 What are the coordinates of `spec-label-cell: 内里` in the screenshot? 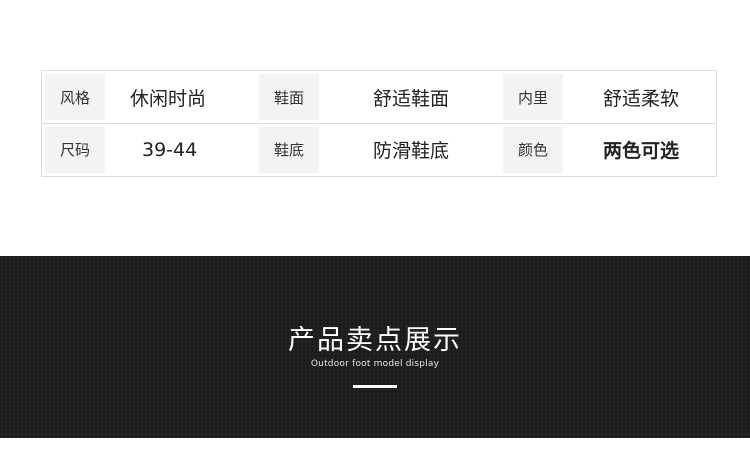 It's located at (533, 97).